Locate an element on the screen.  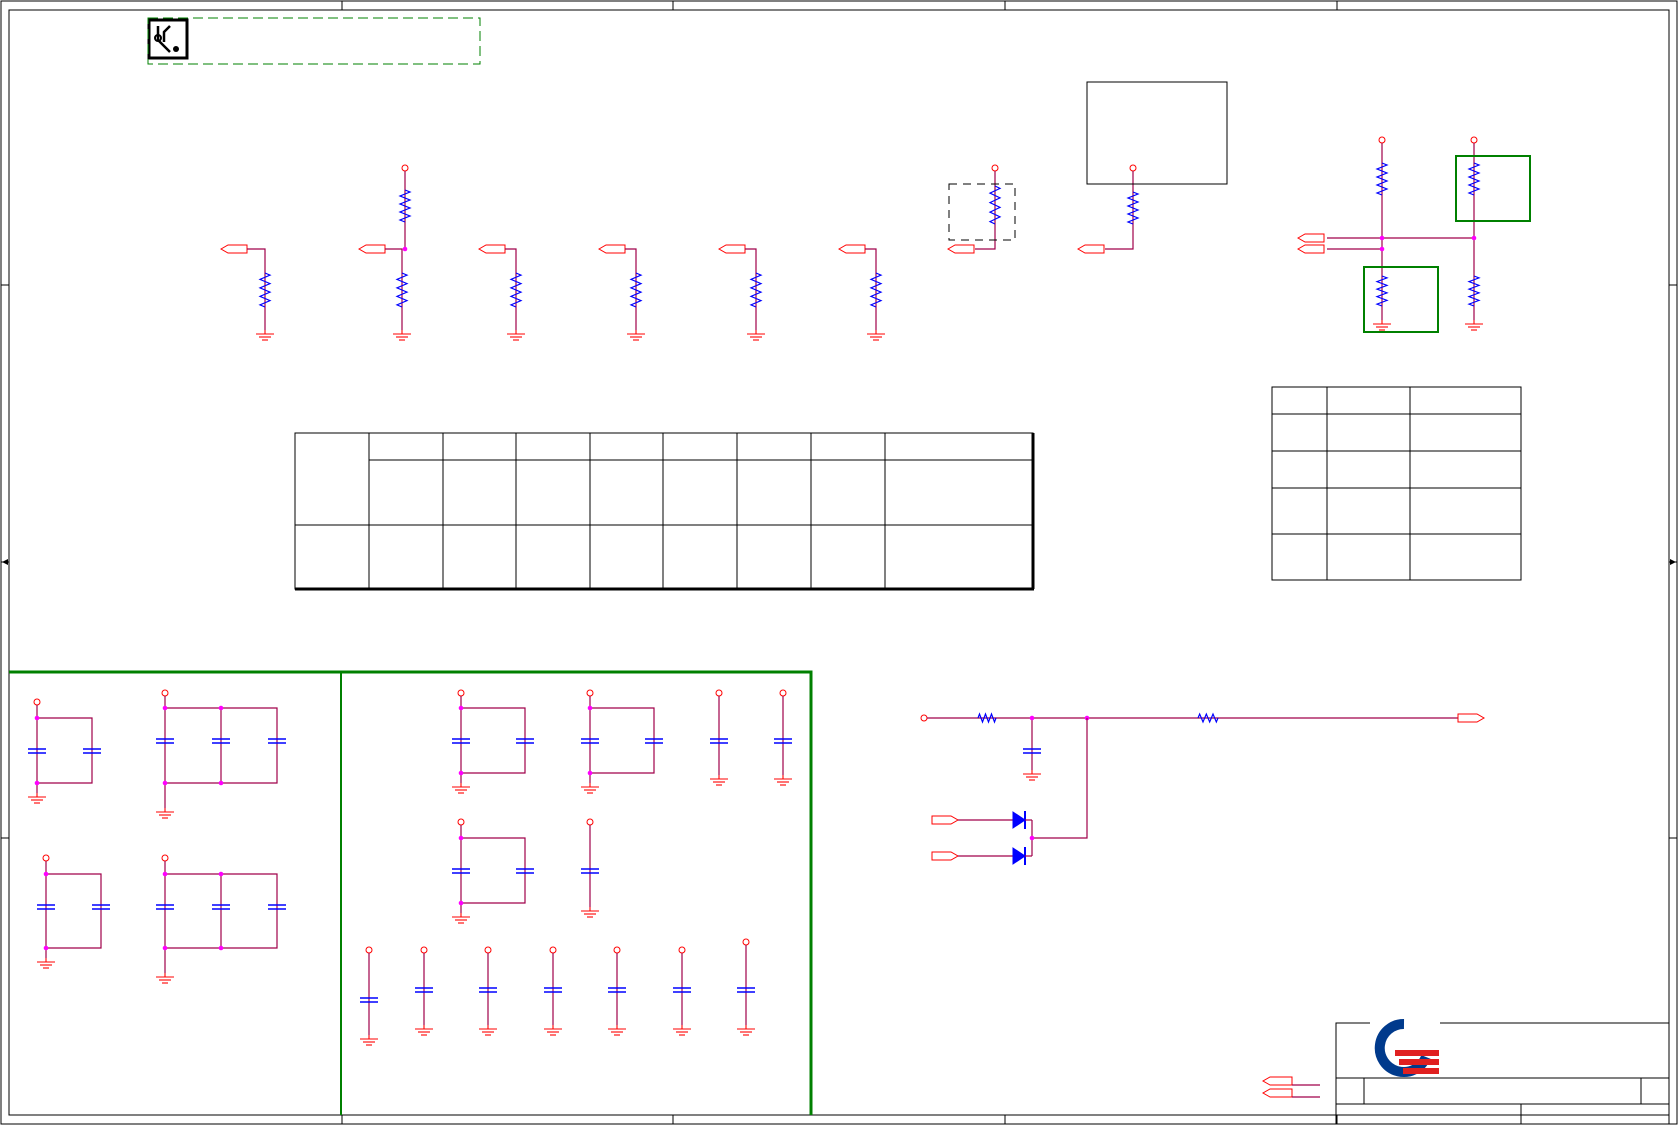
strap-table is located at coordinates (664, 511).